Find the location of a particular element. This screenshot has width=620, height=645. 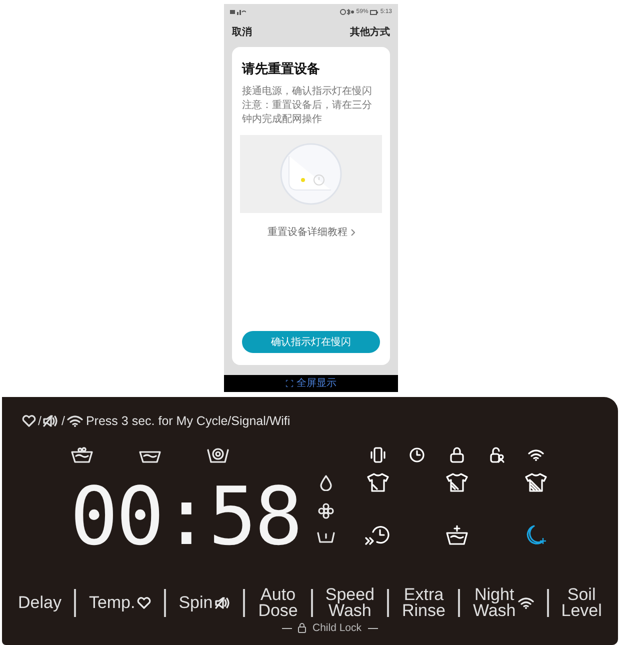

panel-button: Soil Level is located at coordinates (581, 603).